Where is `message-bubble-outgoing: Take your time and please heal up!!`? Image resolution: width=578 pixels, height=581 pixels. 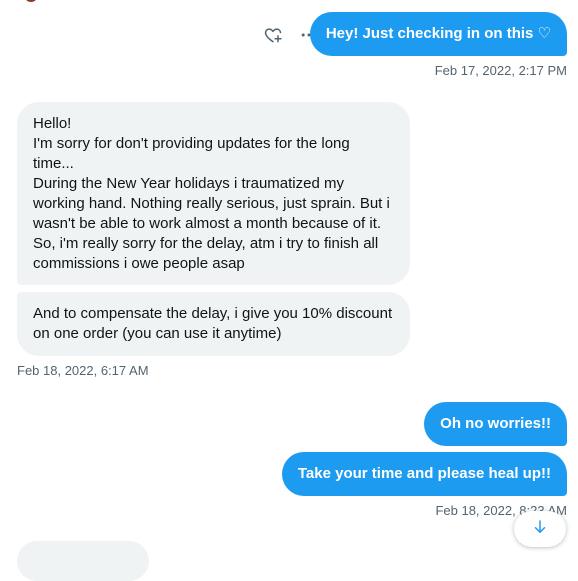
message-bubble-outgoing: Take your time and please heal up!! is located at coordinates (424, 474).